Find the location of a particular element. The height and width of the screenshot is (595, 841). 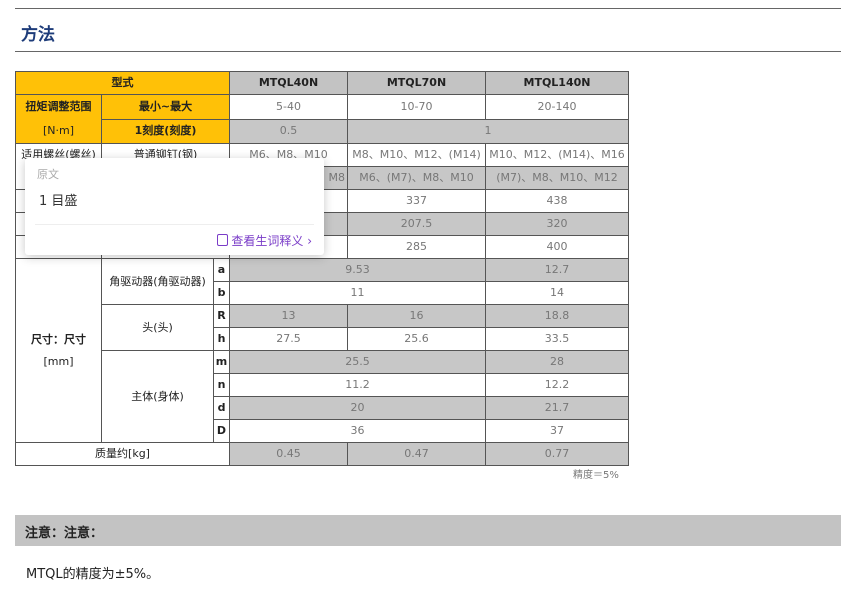

section-title: 方法 is located at coordinates (38, 35).